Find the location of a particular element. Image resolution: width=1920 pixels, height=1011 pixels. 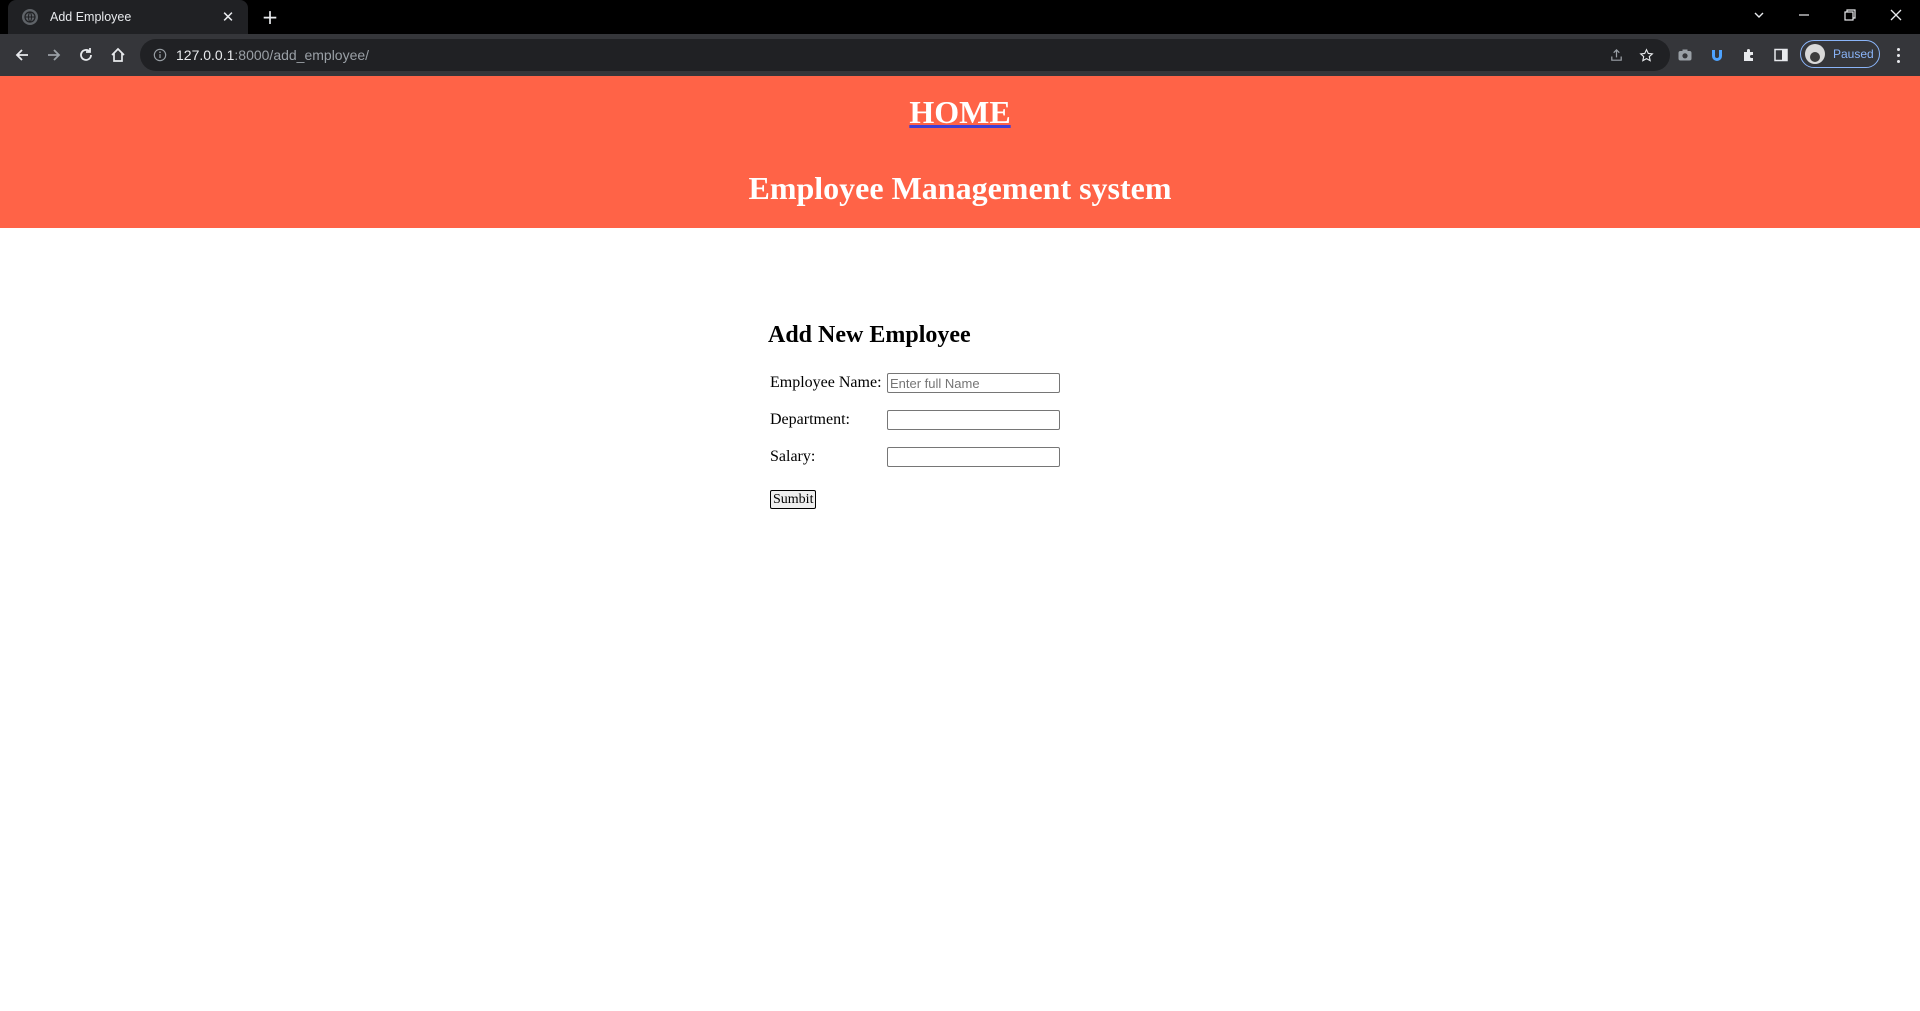

url-path: :8000/add_employee/ is located at coordinates (302, 55).